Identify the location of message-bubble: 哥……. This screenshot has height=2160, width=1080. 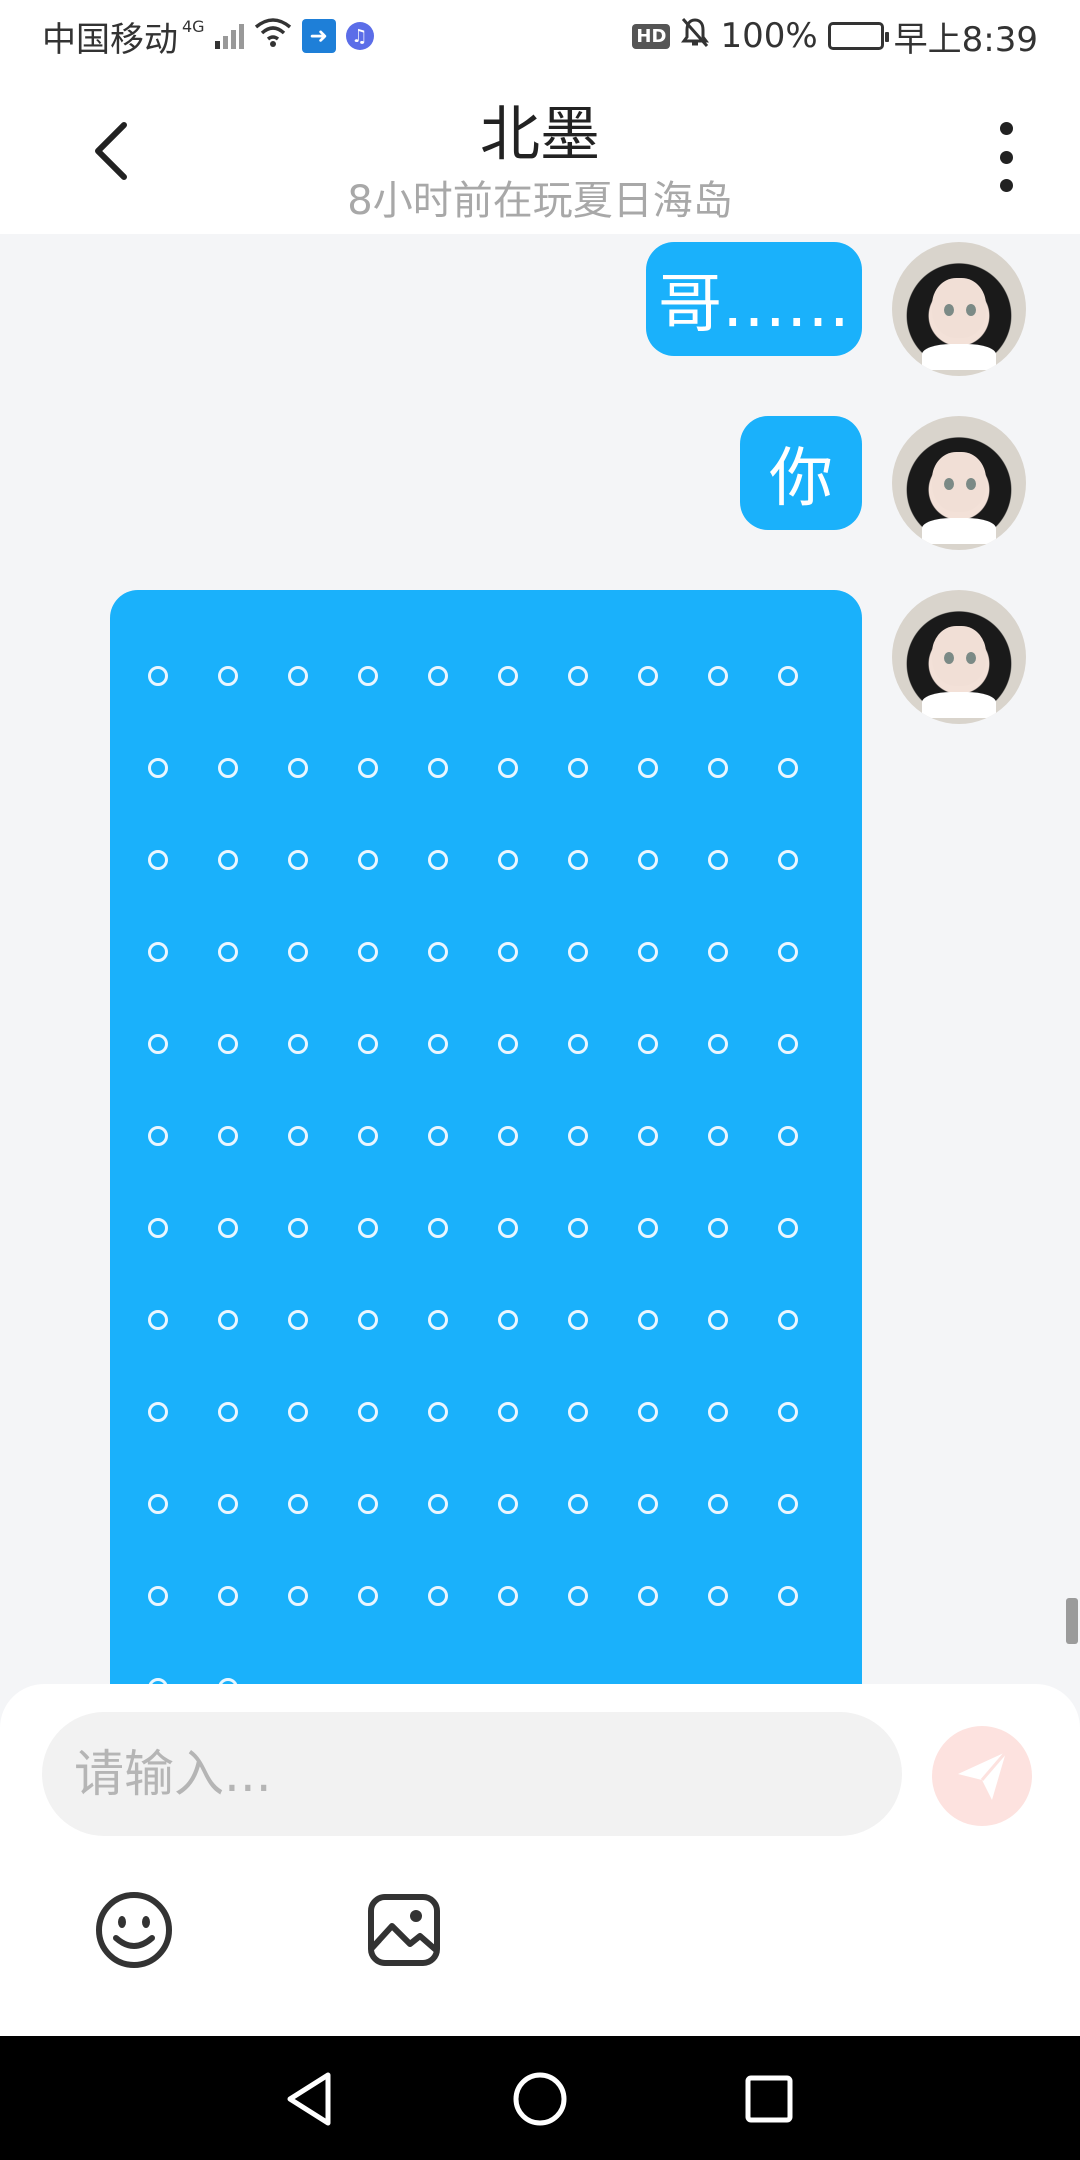
(754, 299).